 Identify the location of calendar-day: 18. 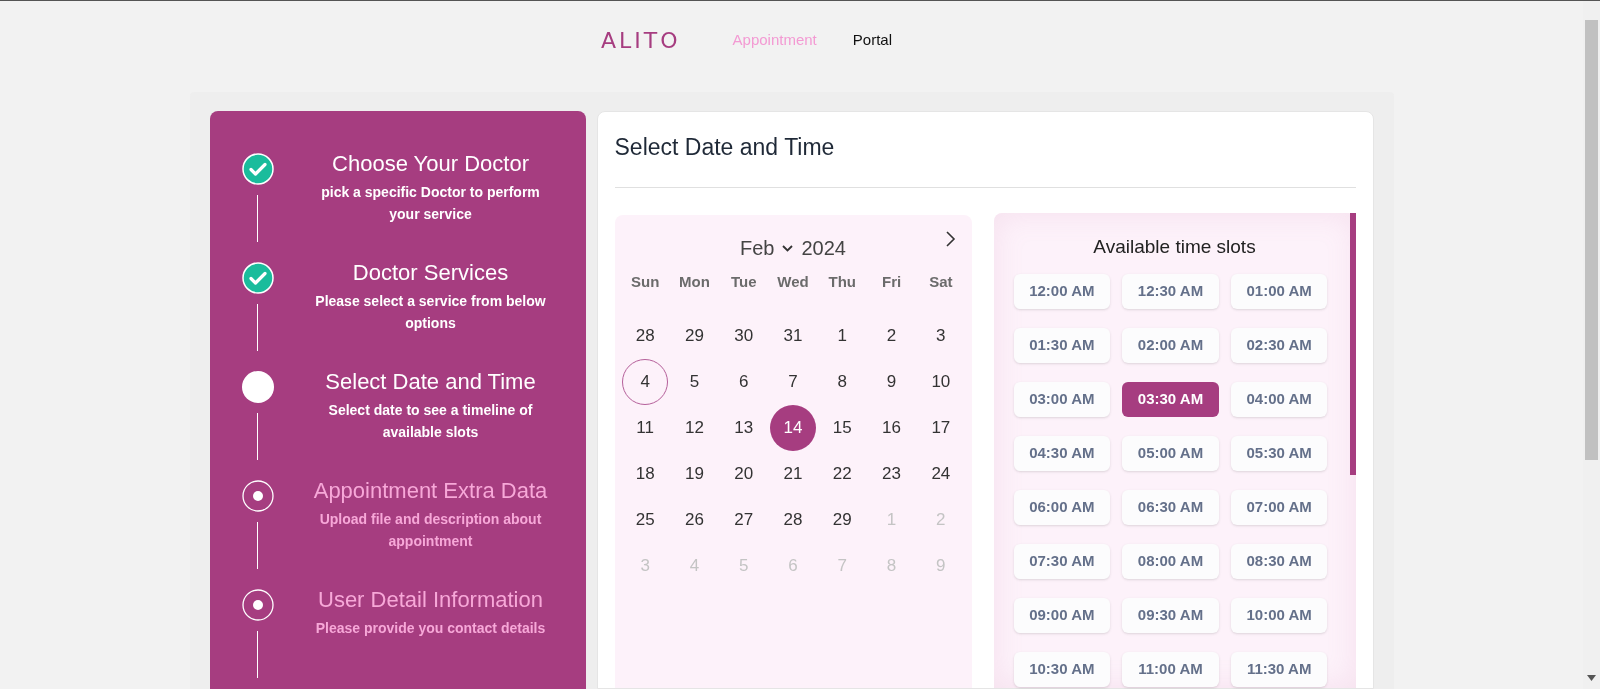
(645, 474).